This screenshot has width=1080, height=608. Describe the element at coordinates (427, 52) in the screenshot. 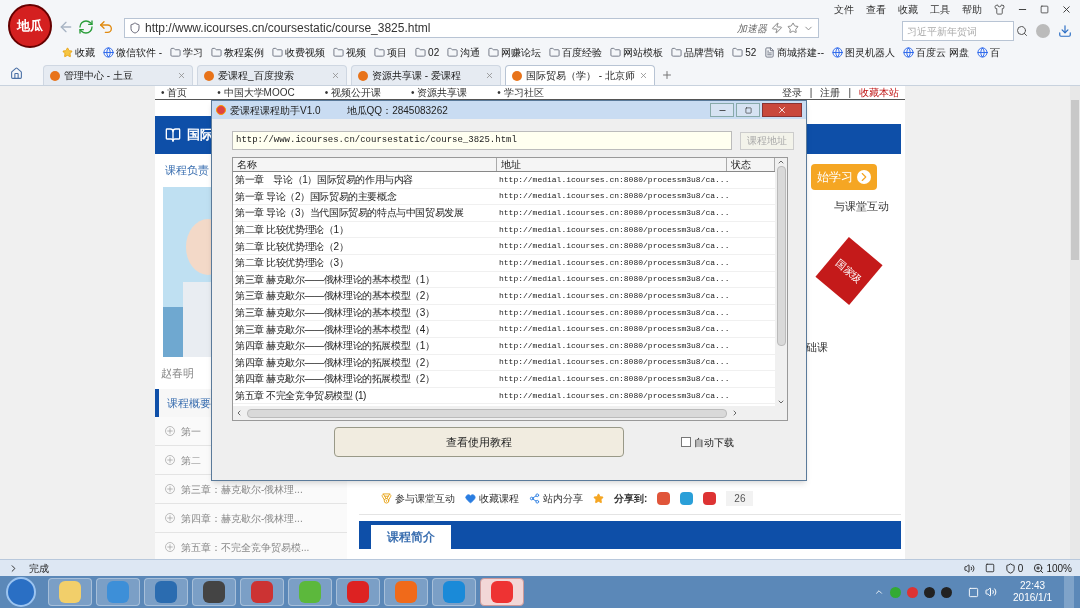

I see `bookmark-item: 02` at that location.